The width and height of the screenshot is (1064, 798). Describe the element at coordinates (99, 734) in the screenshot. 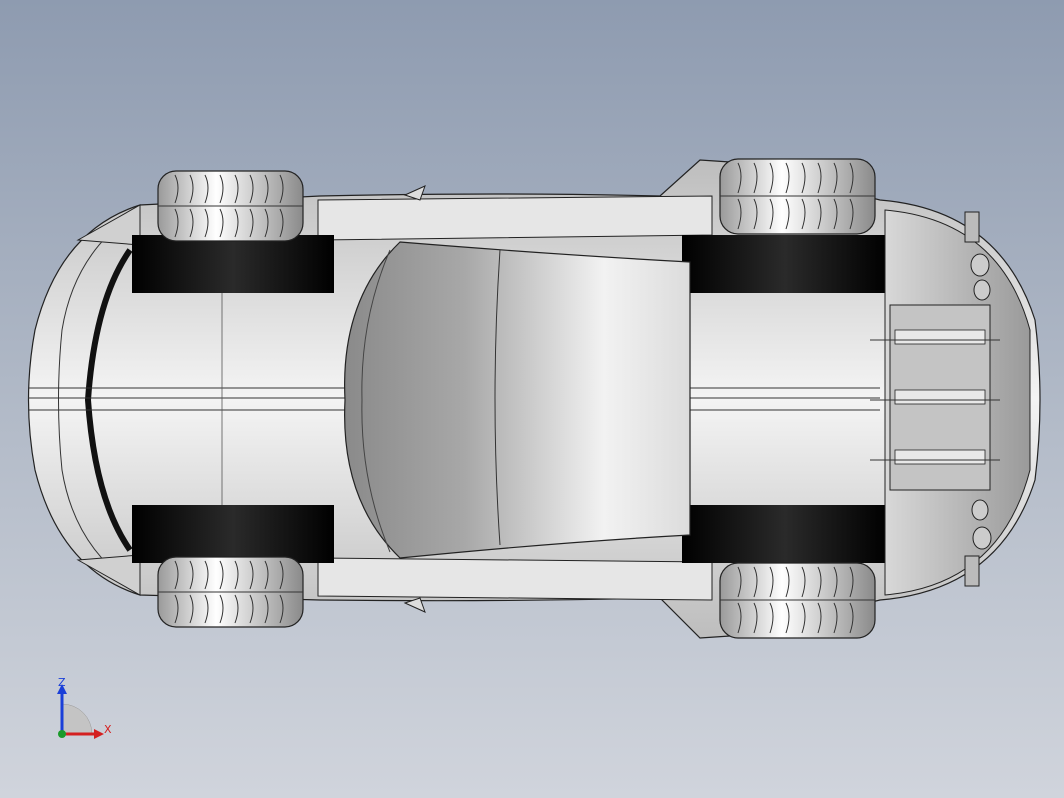

I see `x-axis-arrowhead` at that location.